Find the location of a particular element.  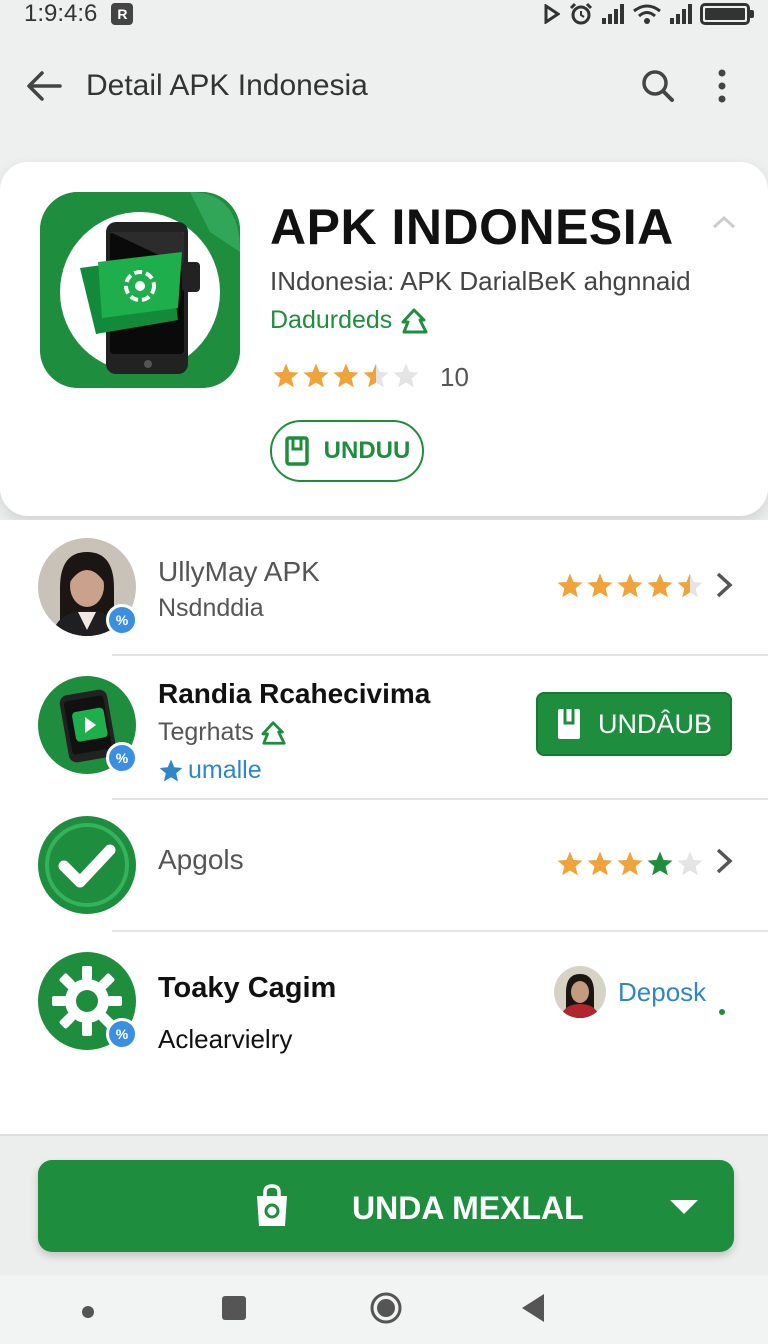

download-button: UNDUU is located at coordinates (347, 451).